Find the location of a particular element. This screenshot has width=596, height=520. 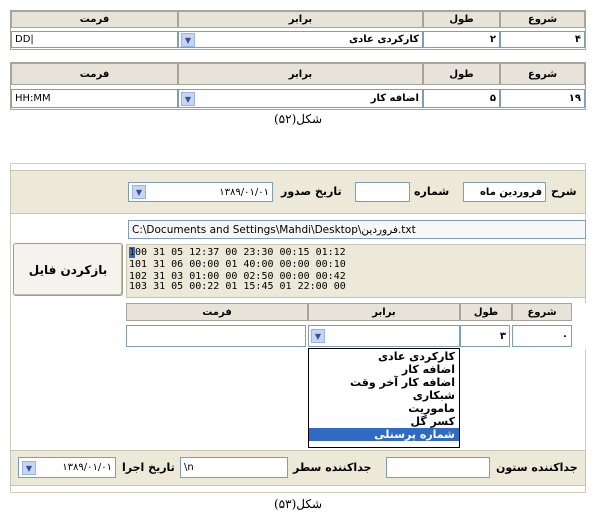

figure-caption-53: شکل(۵۳) is located at coordinates (298, 504).